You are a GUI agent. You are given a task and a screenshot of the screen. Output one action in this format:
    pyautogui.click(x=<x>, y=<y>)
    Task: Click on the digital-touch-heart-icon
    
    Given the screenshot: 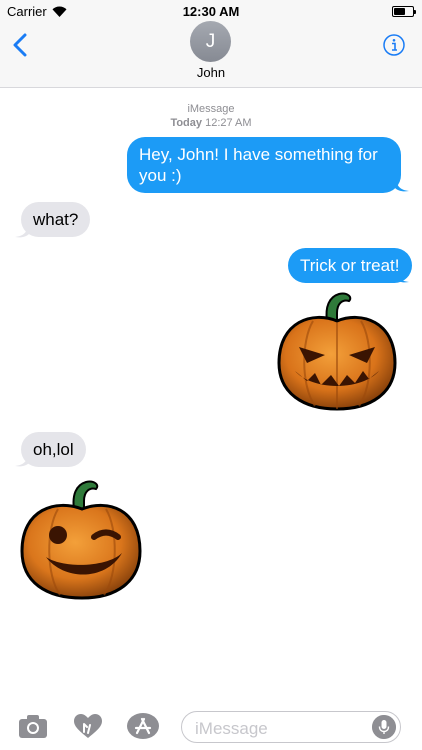 What is the action you would take?
    pyautogui.click(x=88, y=726)
    